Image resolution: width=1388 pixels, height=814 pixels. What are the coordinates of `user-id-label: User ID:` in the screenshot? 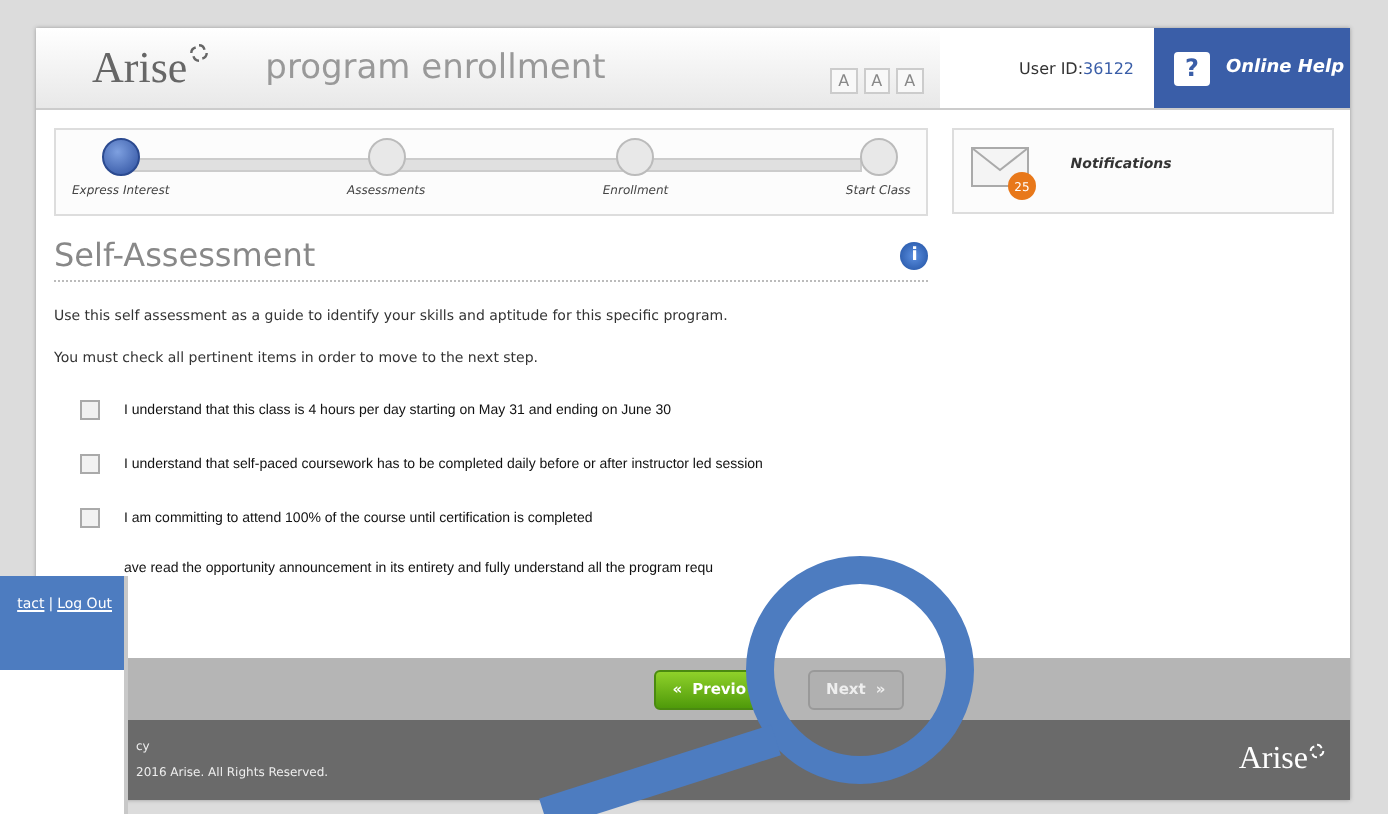 It's located at (1051, 68).